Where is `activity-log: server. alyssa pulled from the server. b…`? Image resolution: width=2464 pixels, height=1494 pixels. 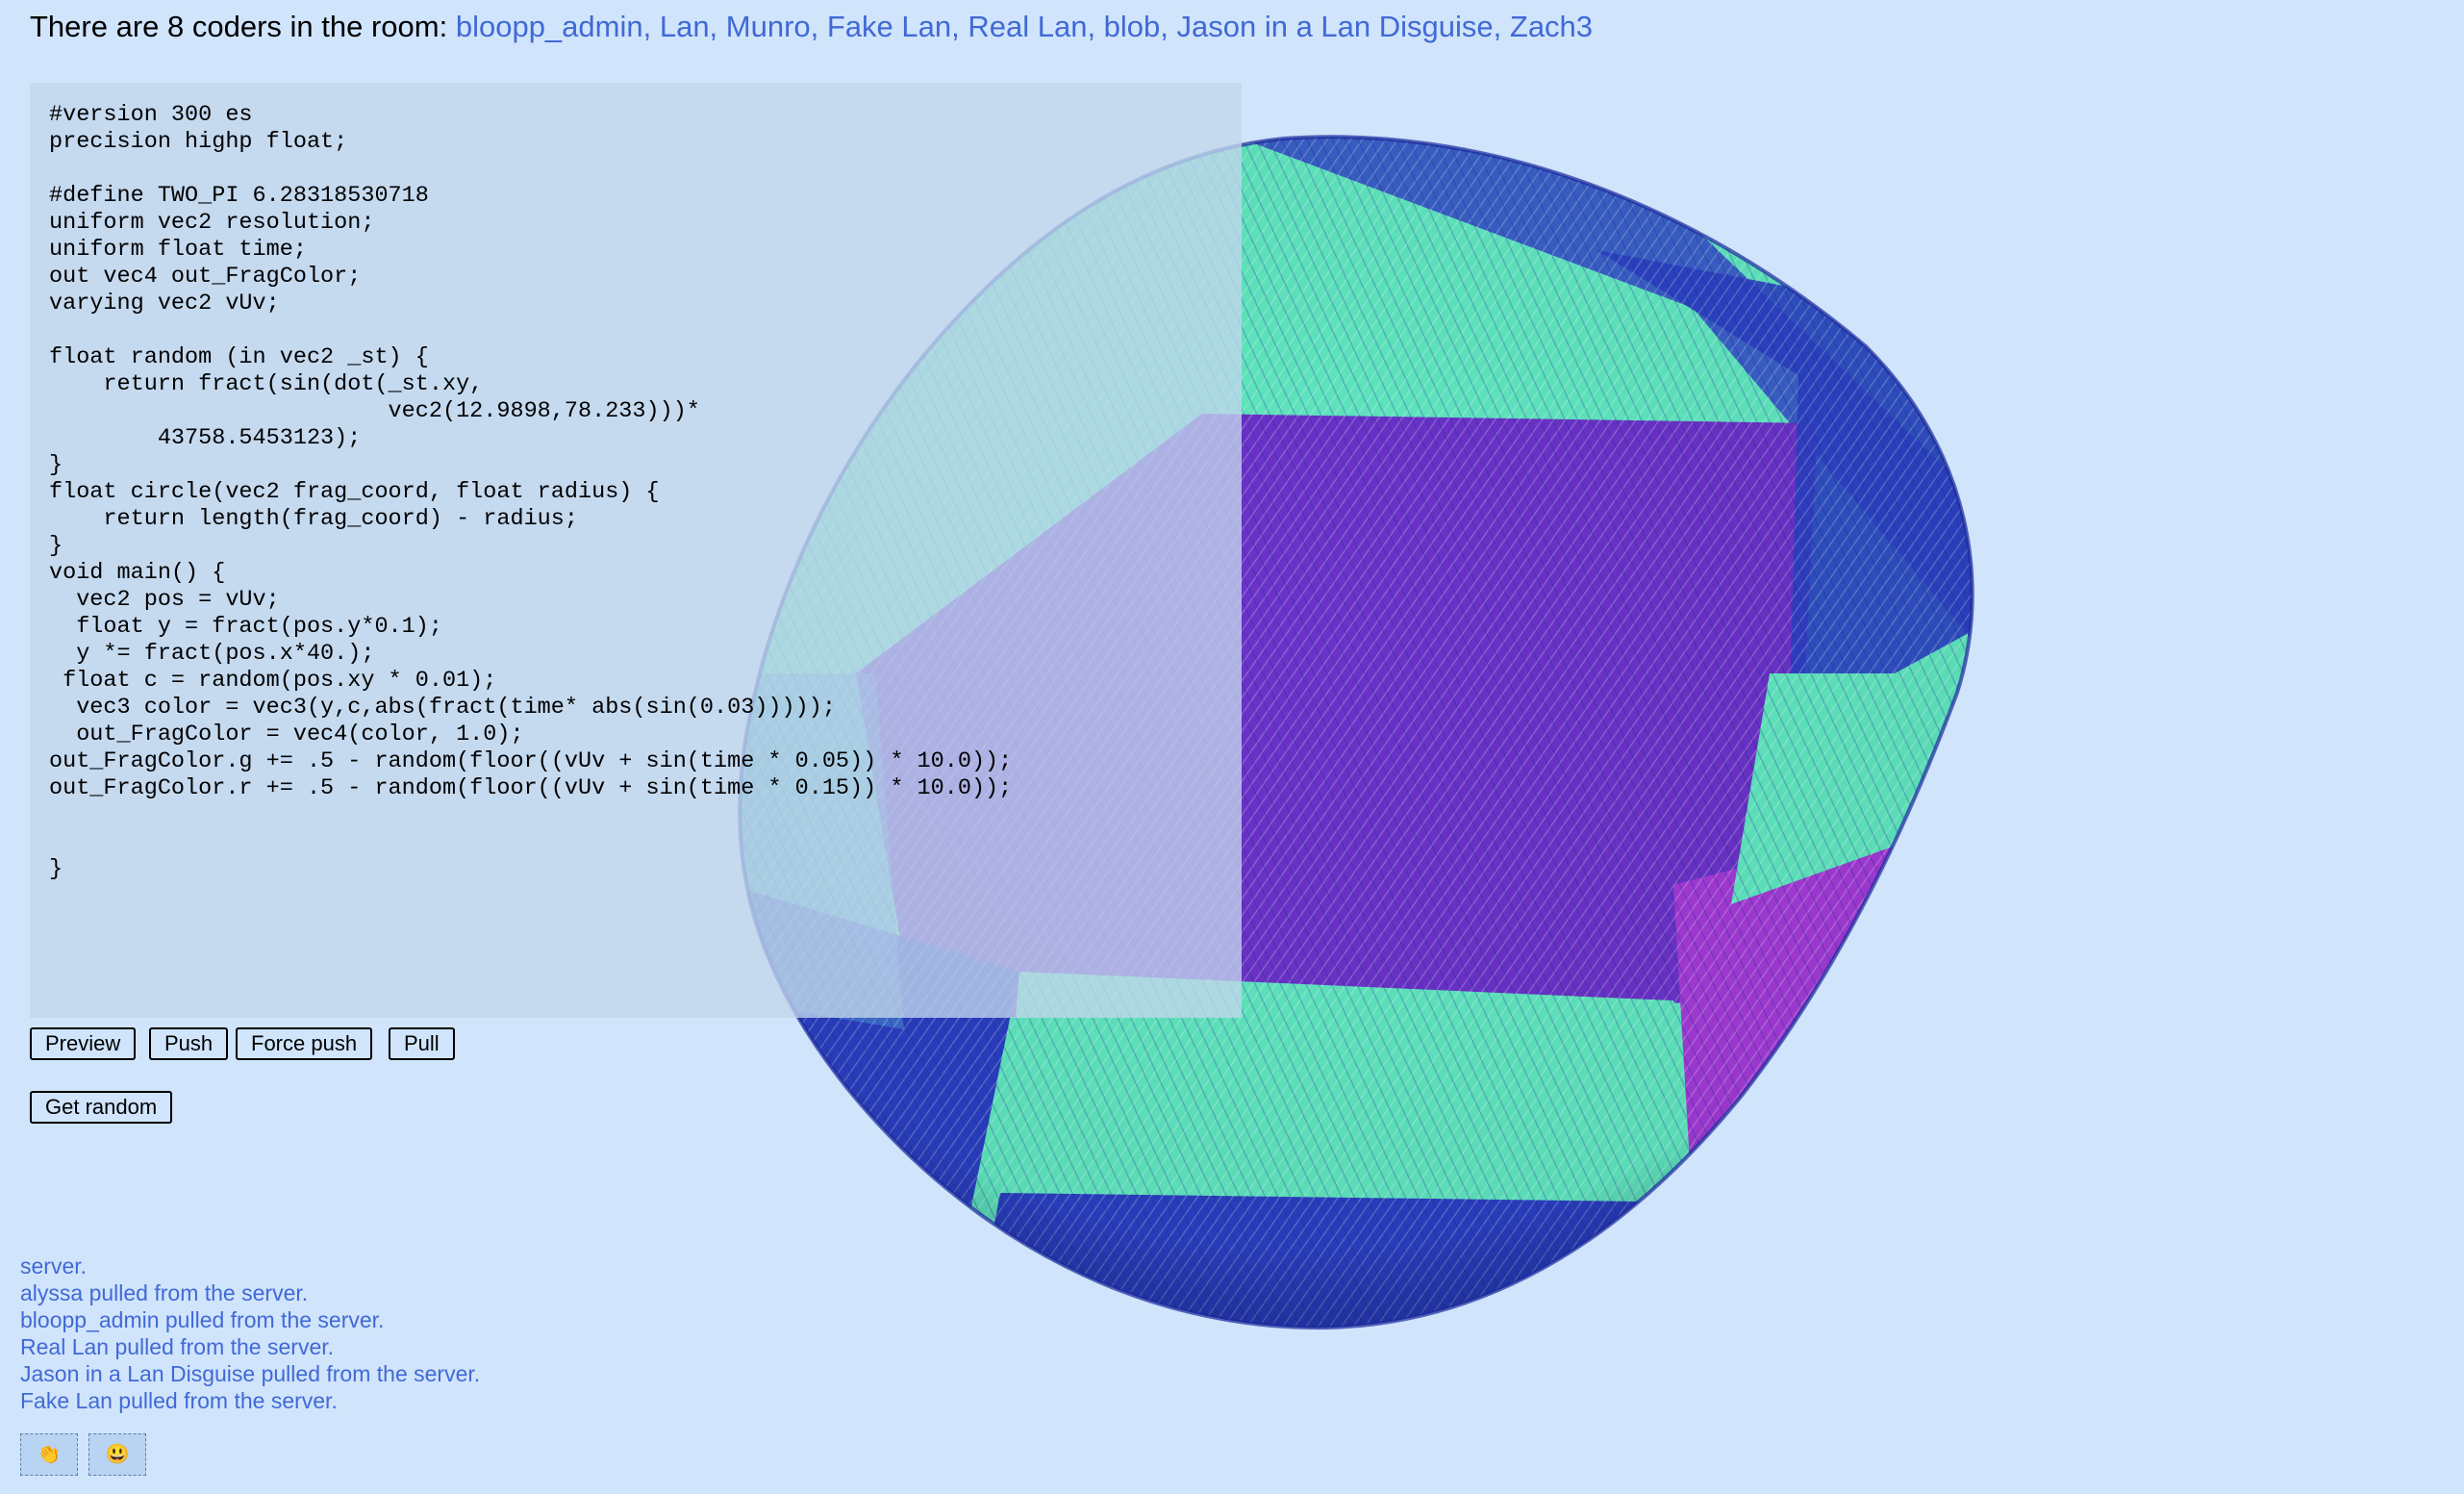 activity-log: server. alyssa pulled from the server. b… is located at coordinates (250, 1333).